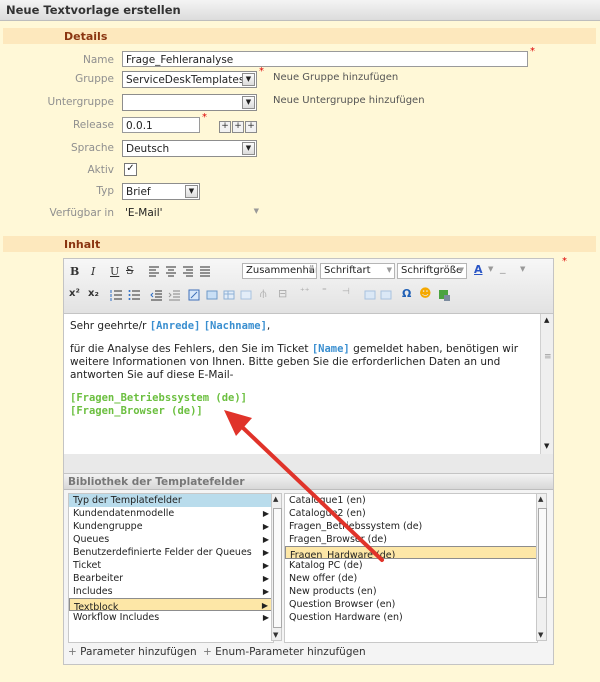 The width and height of the screenshot is (600, 682). What do you see at coordinates (188, 271) in the screenshot?
I see `align-right-icon` at bounding box center [188, 271].